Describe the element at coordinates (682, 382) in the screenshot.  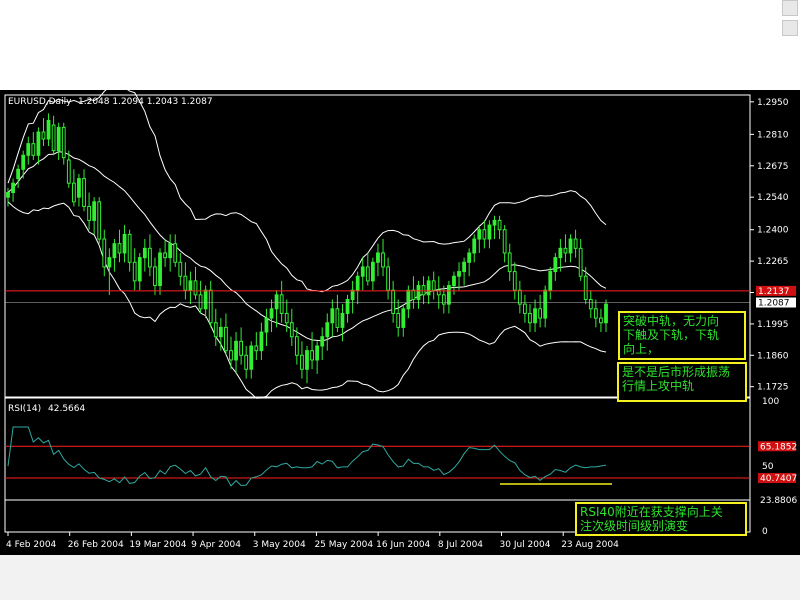
I see `annotation-note-2: 是不是后市形成振荡 行情上攻中轨` at that location.